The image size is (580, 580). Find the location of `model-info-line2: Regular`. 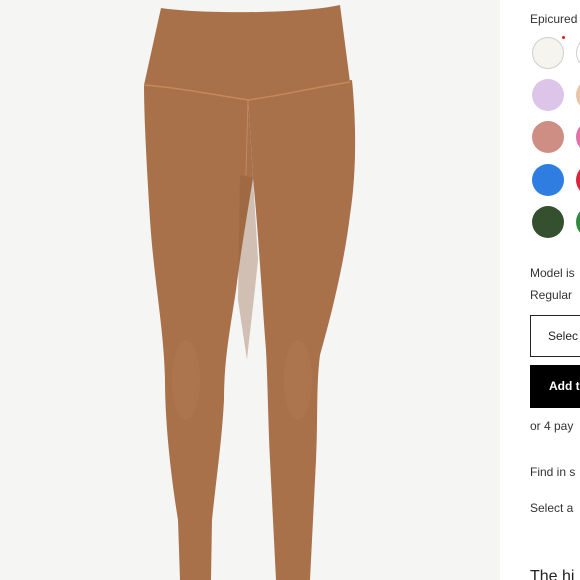

model-info-line2: Regular is located at coordinates (551, 295).